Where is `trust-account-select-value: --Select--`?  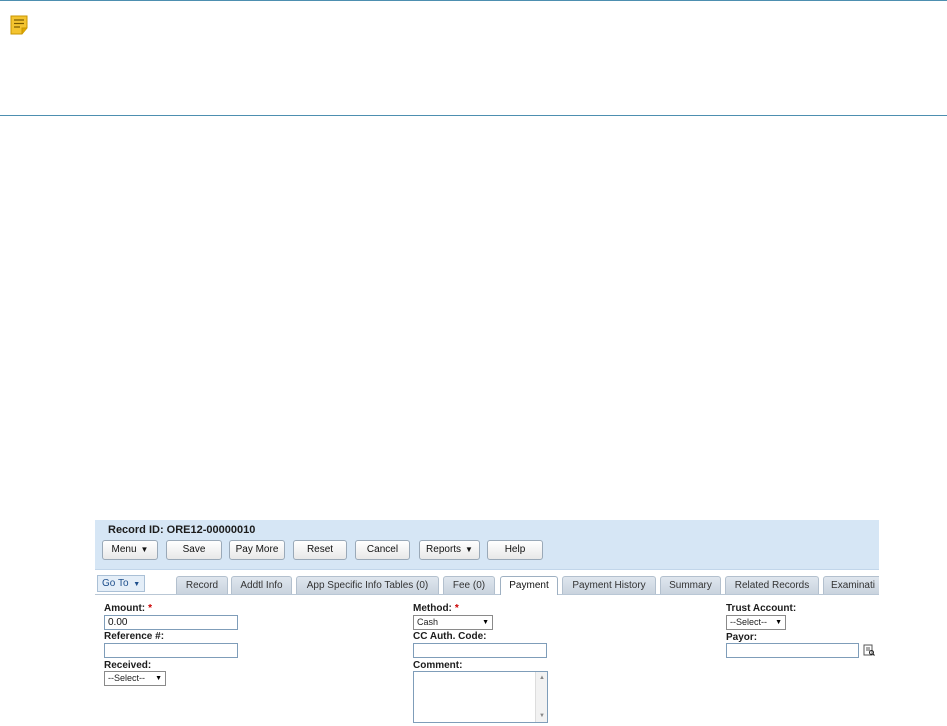
trust-account-select-value: --Select-- is located at coordinates (749, 622).